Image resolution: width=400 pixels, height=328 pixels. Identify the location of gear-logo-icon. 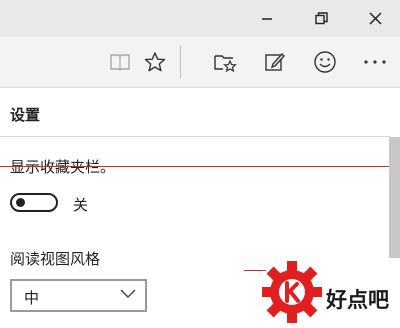
(292, 292).